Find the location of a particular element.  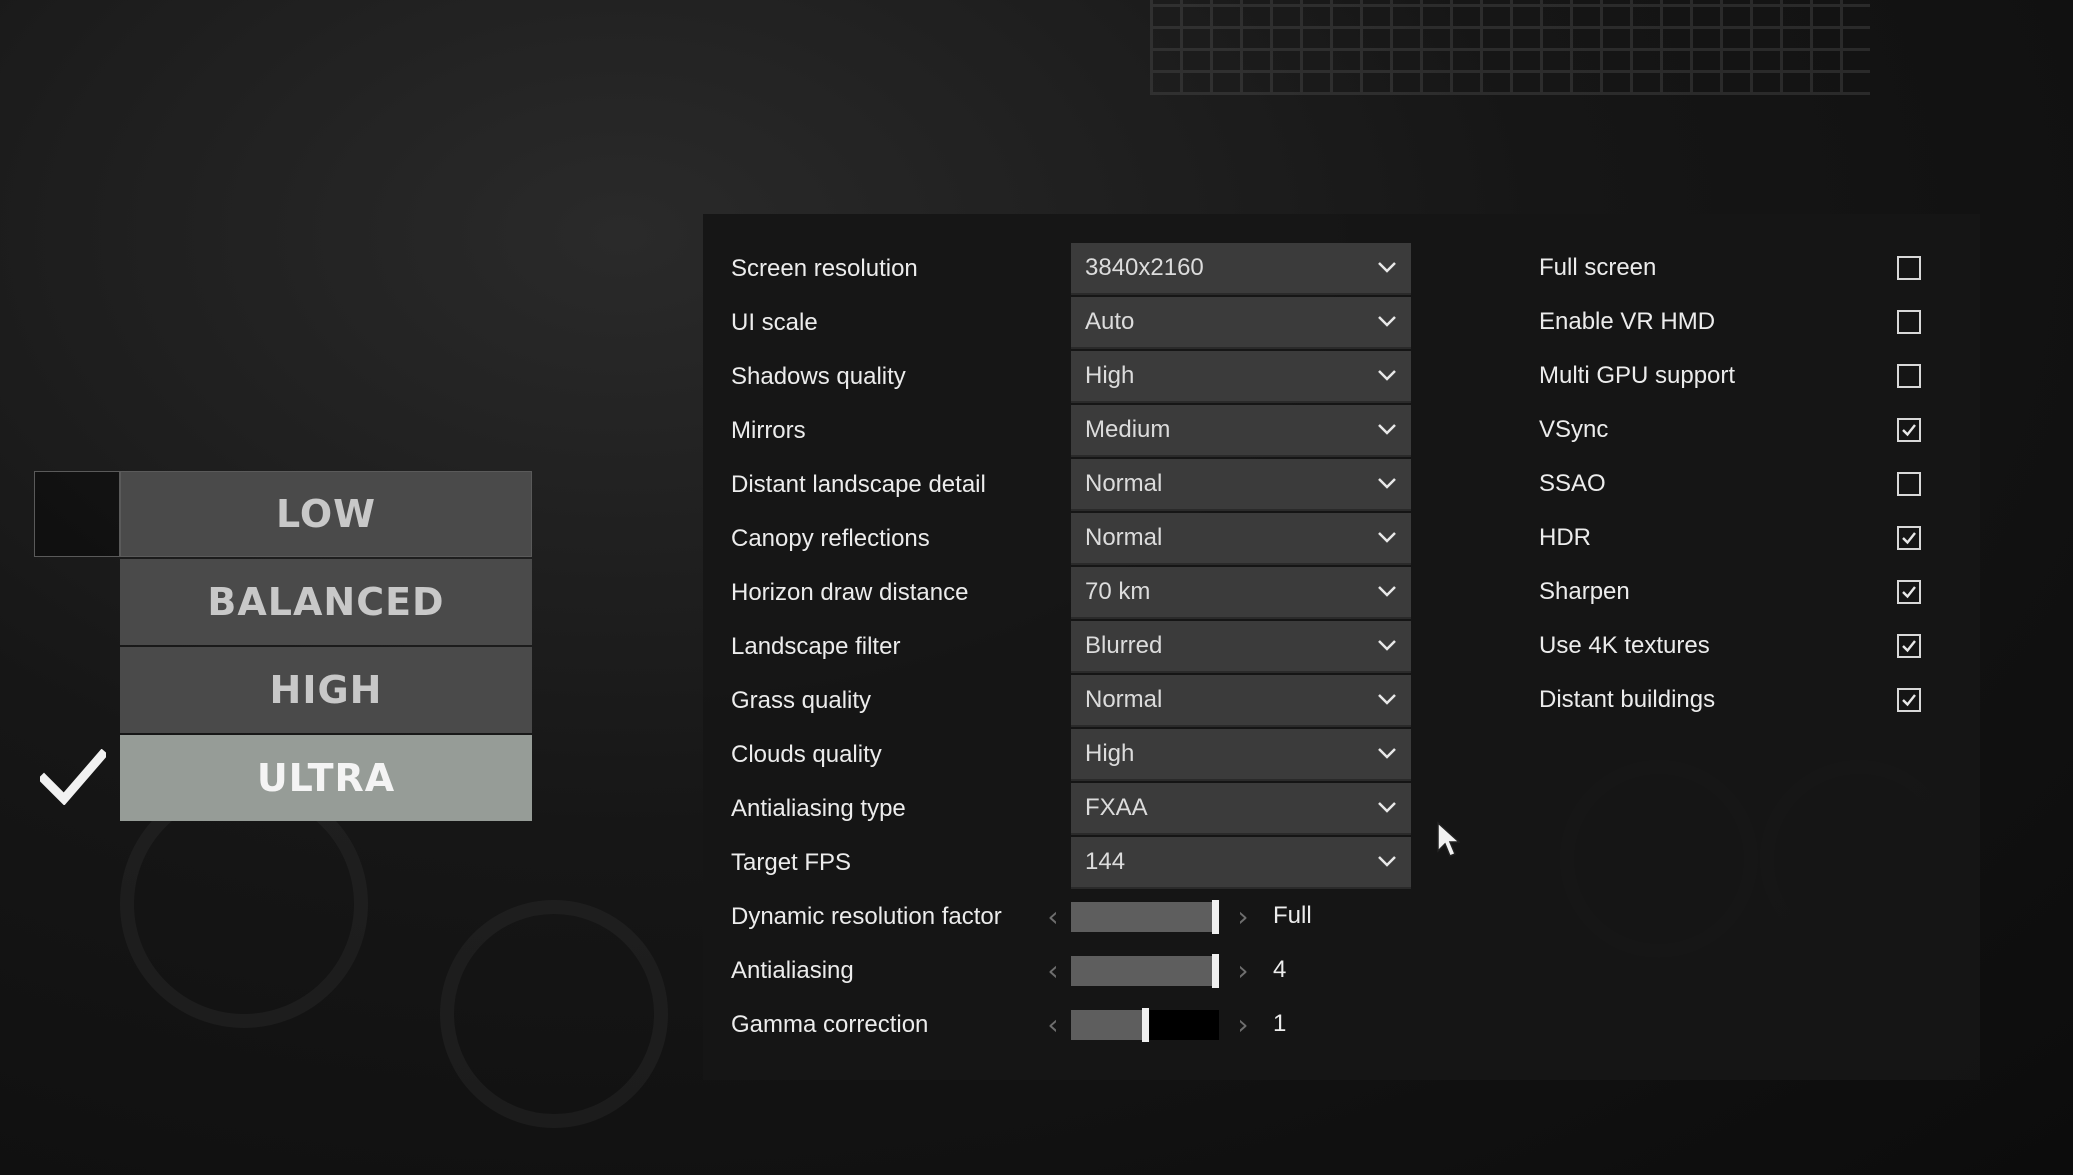

checkbox-label: Enable VR HMD is located at coordinates (1627, 321).